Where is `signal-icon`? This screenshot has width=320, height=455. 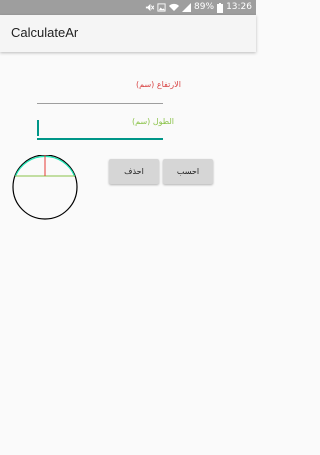 signal-icon is located at coordinates (187, 7).